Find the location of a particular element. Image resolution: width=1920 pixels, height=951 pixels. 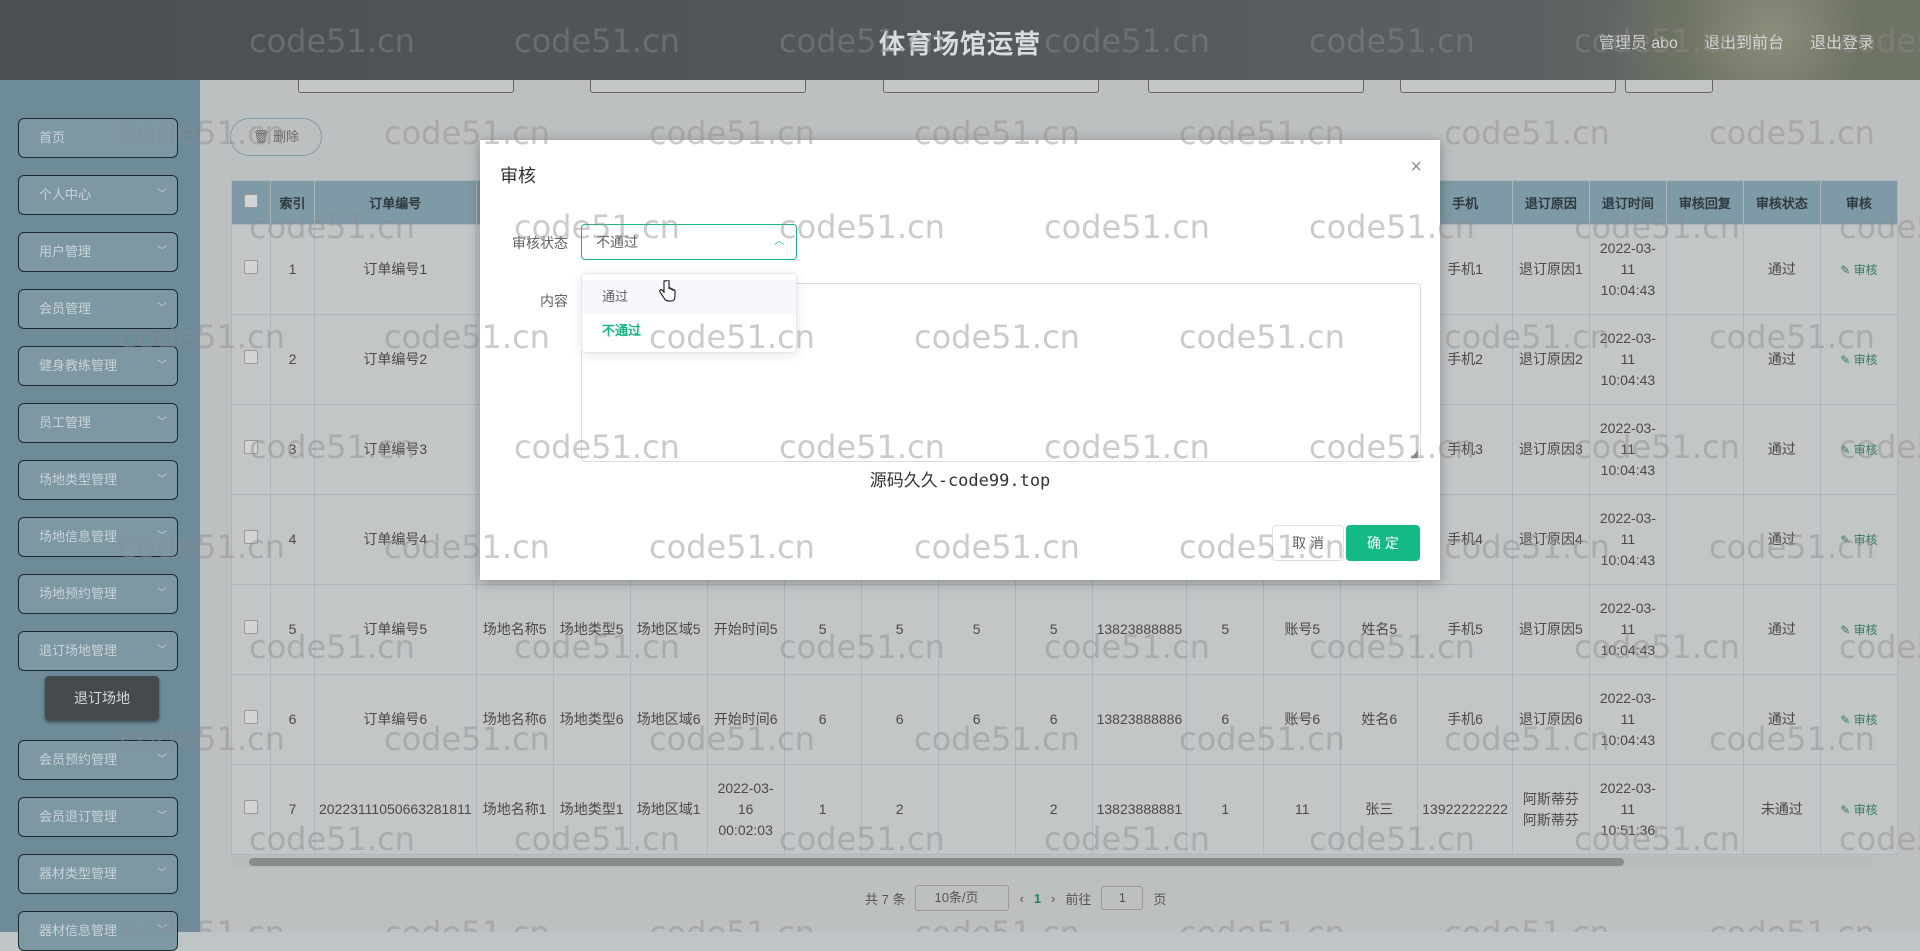

select-all-checkbox is located at coordinates (251, 201).